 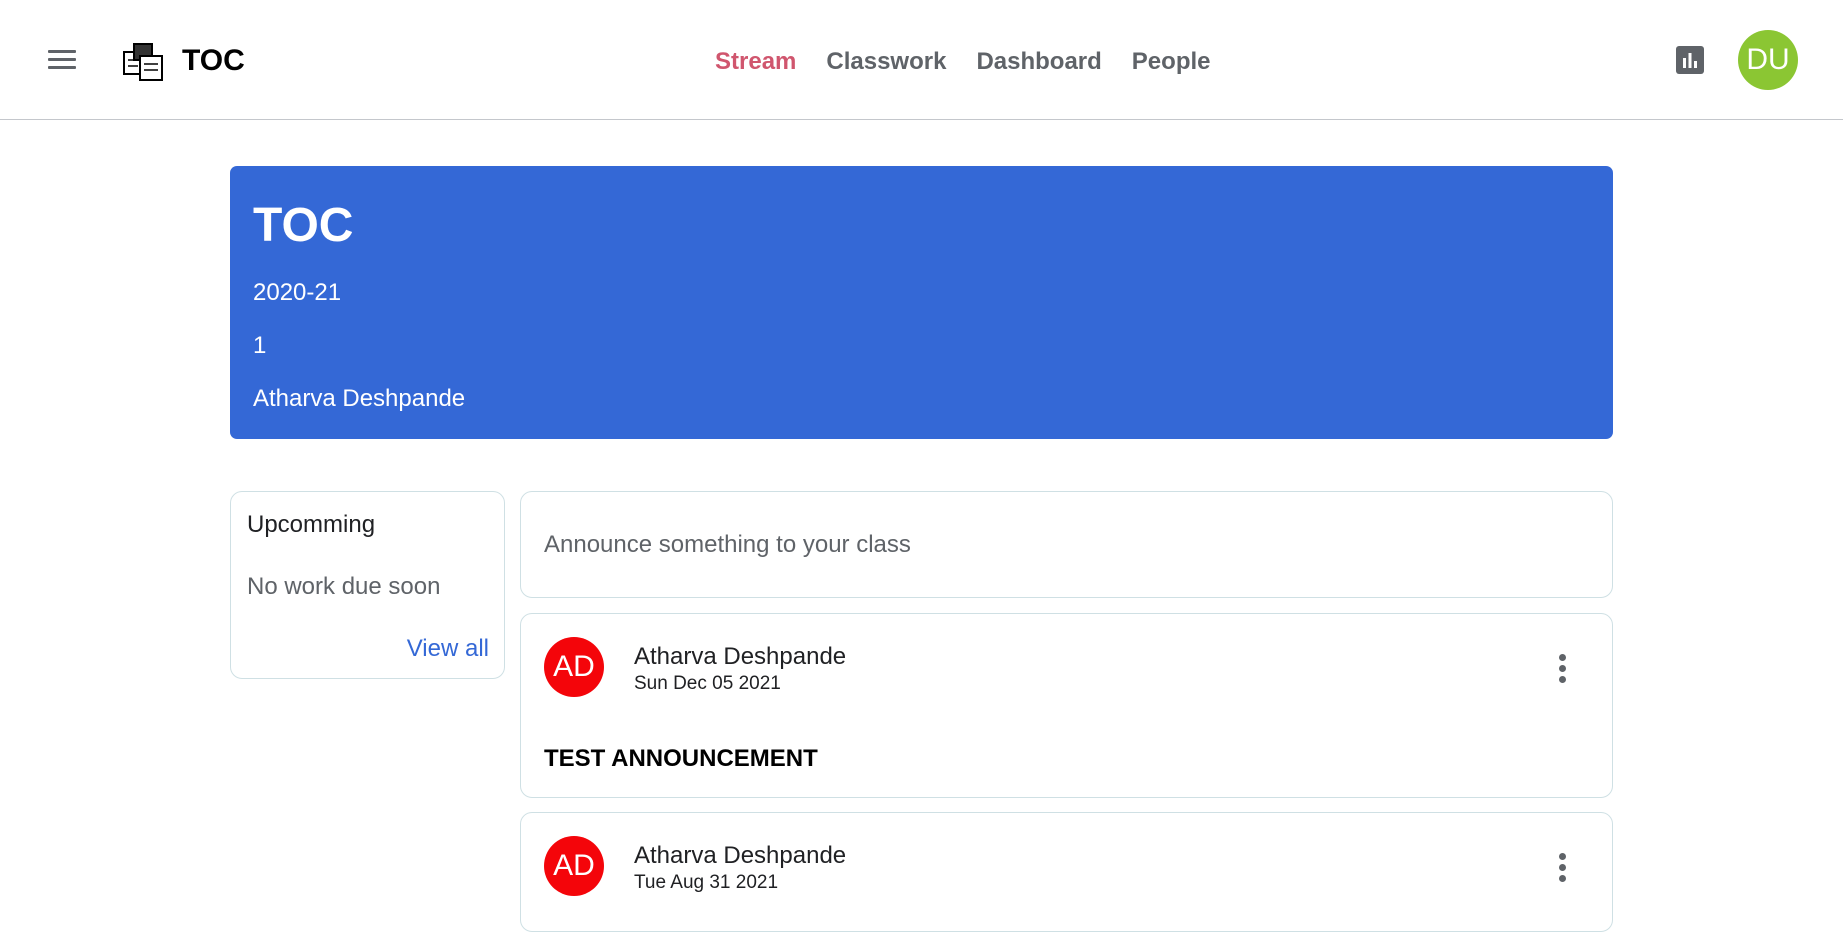 I want to click on tab-people: People, so click(x=1171, y=62).